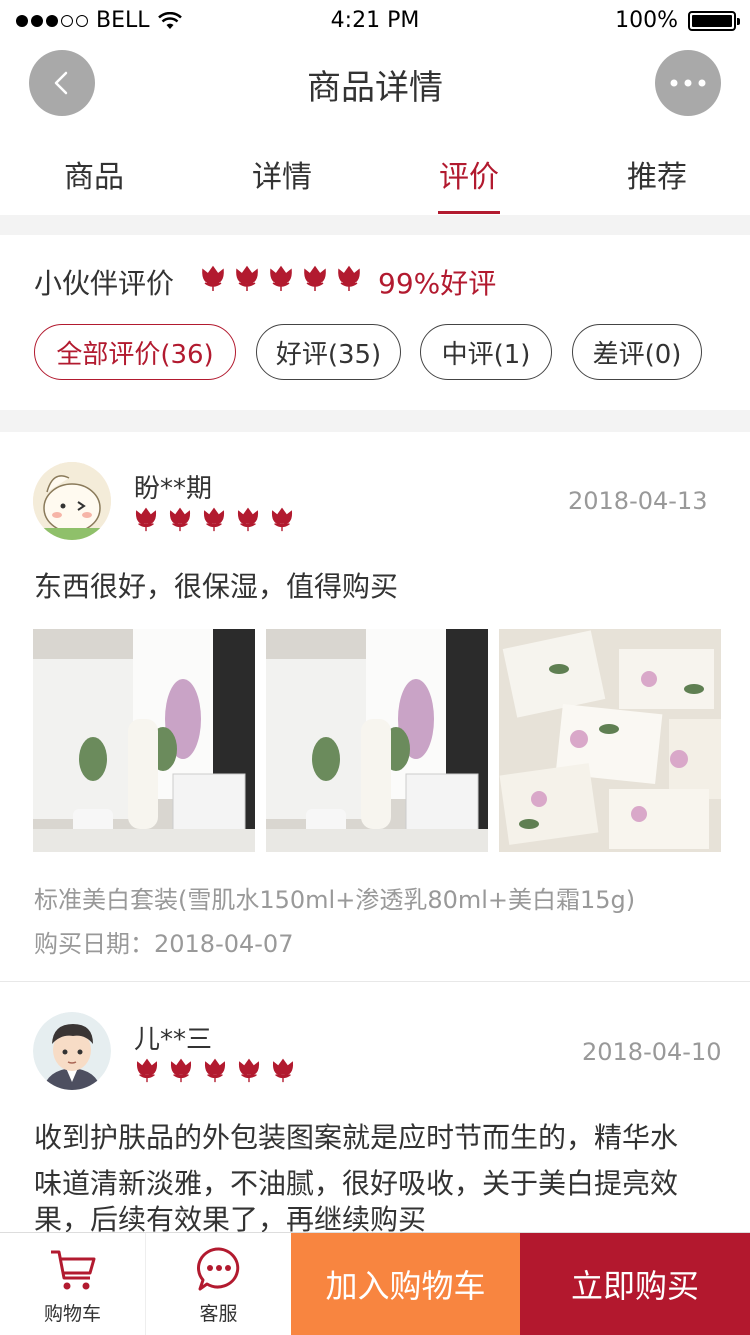 The width and height of the screenshot is (750, 1335). What do you see at coordinates (405, 1284) in the screenshot?
I see `add-to-cart-button: 加入购物车` at bounding box center [405, 1284].